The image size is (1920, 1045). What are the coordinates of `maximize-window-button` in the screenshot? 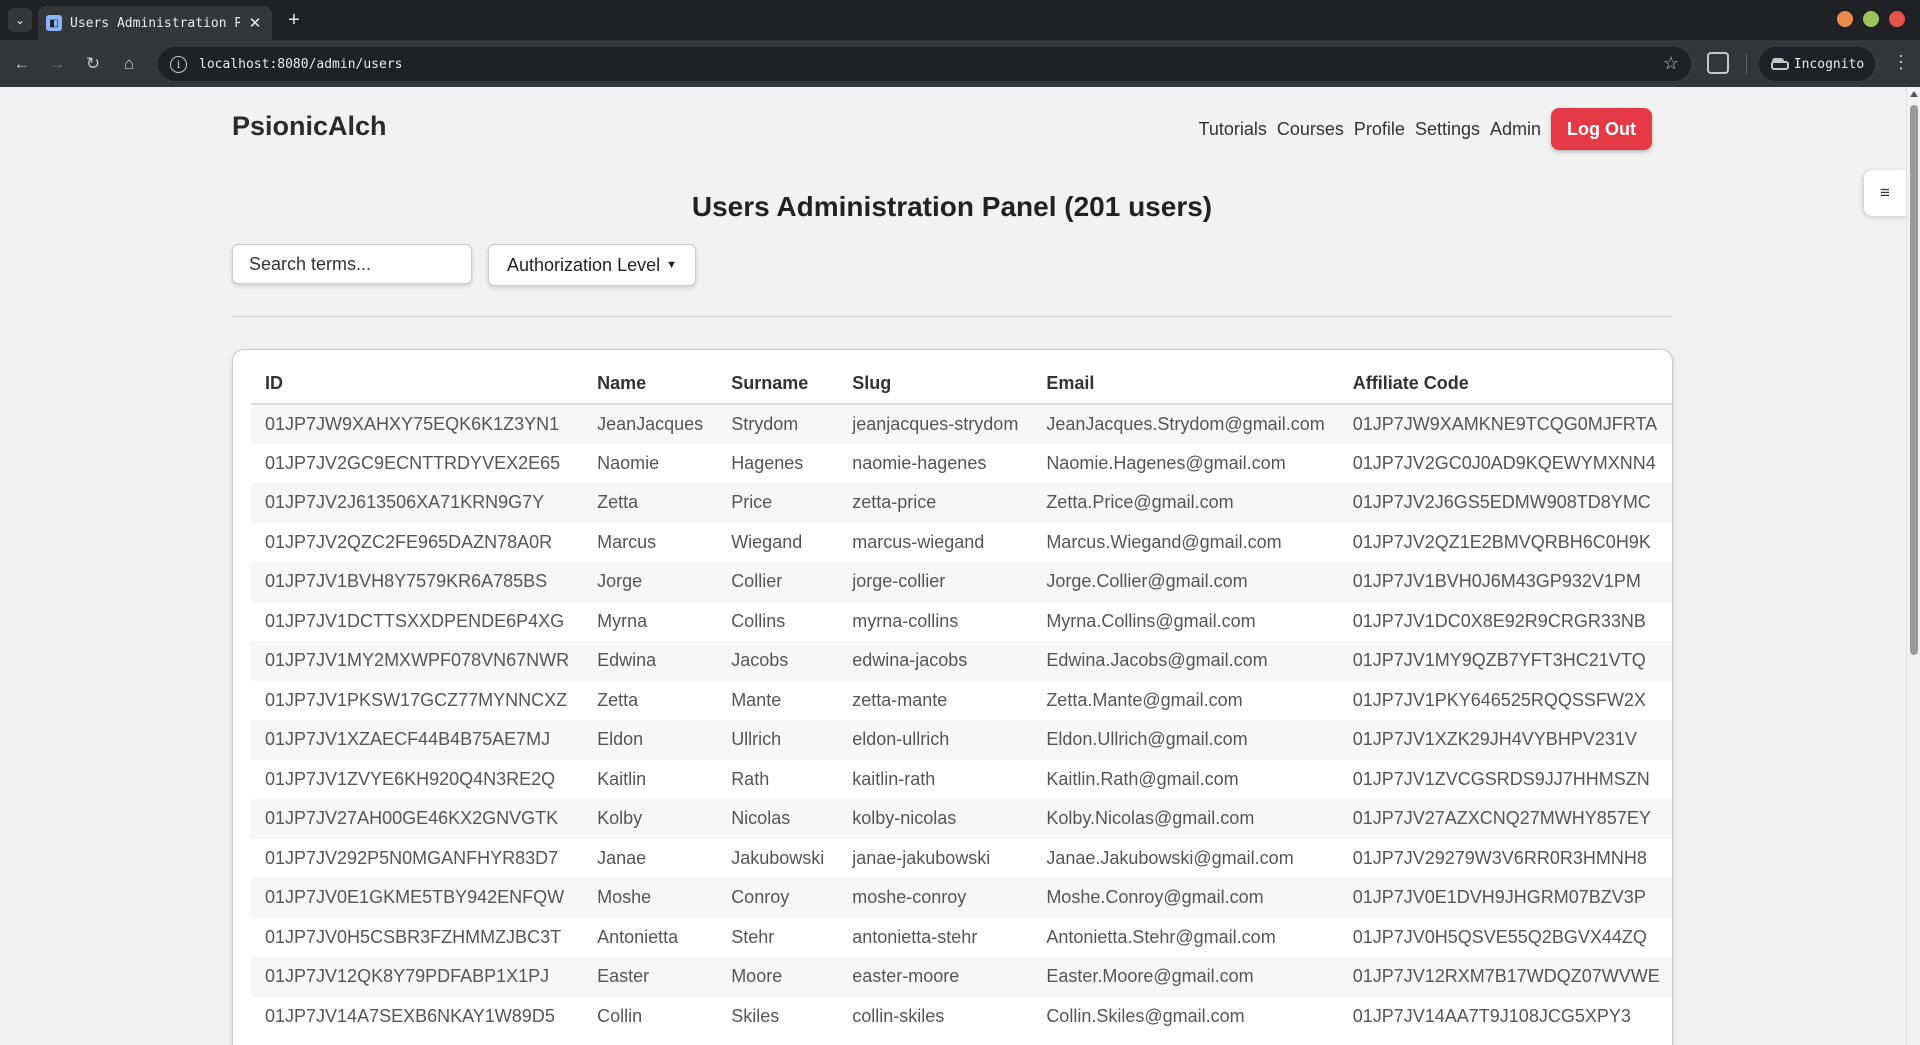 It's located at (1871, 19).